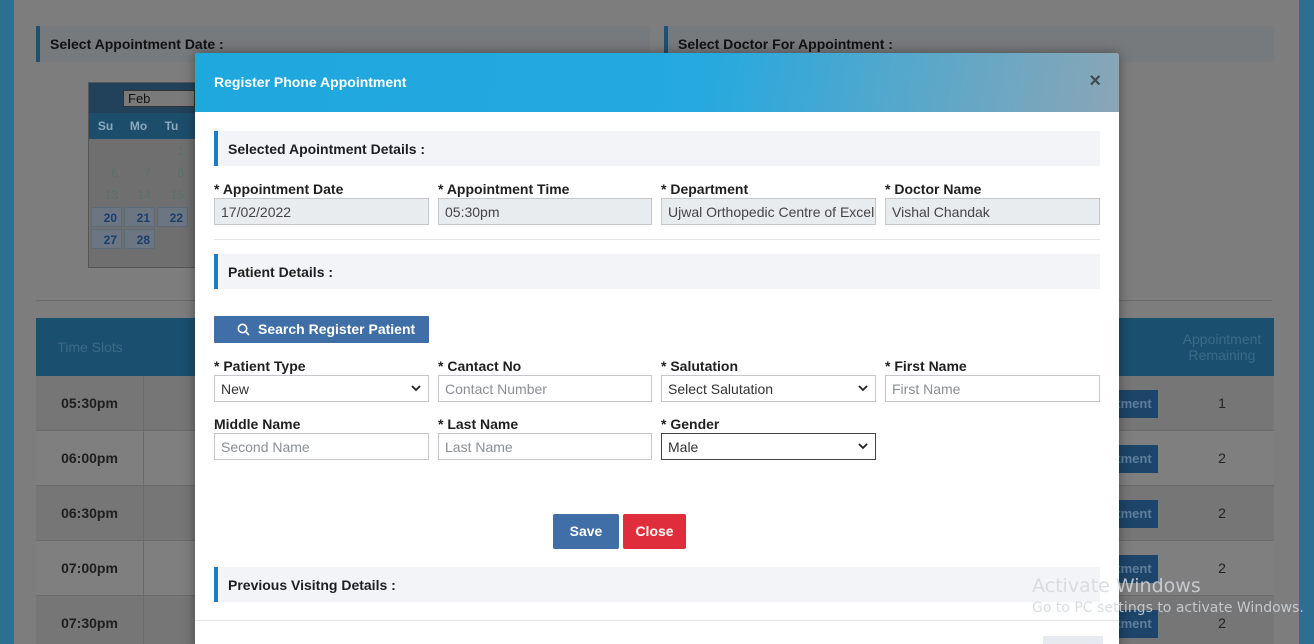 The height and width of the screenshot is (644, 1314). I want to click on save-button: Save, so click(586, 531).